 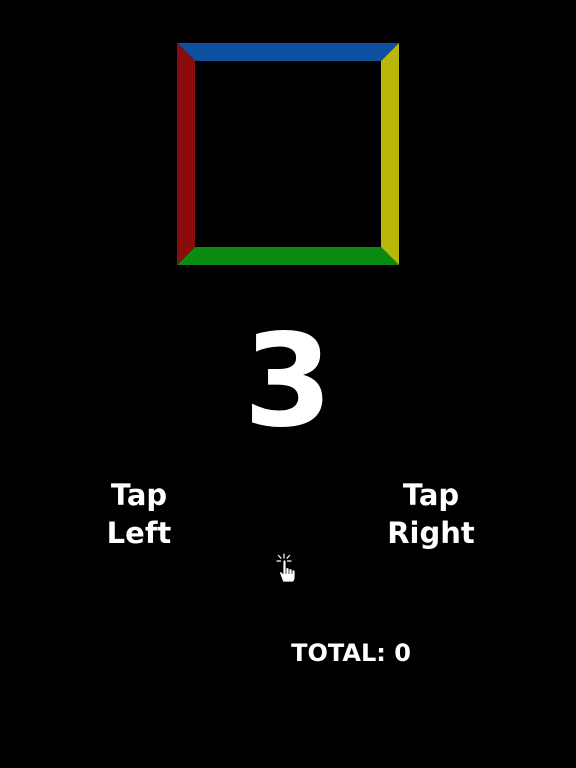 I want to click on tap-right-zone: Tap Right, so click(x=431, y=514).